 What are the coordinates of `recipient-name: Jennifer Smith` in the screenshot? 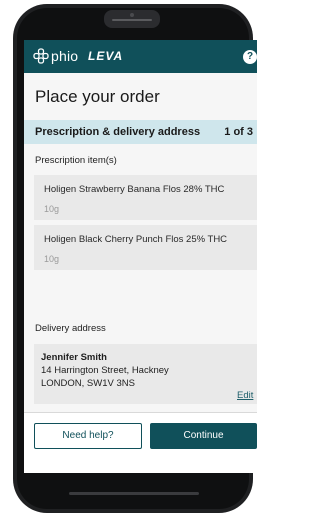 It's located at (74, 357).